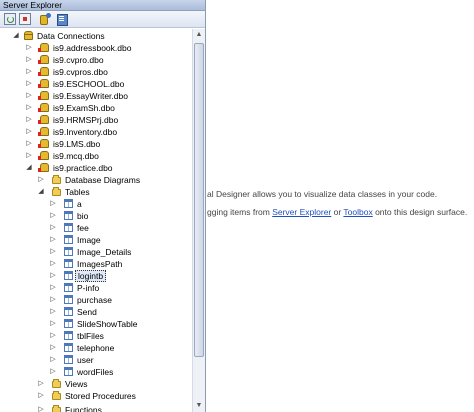 The image size is (474, 412). Describe the element at coordinates (96, 204) in the screenshot. I see `tree-node-table: ▷ a` at that location.